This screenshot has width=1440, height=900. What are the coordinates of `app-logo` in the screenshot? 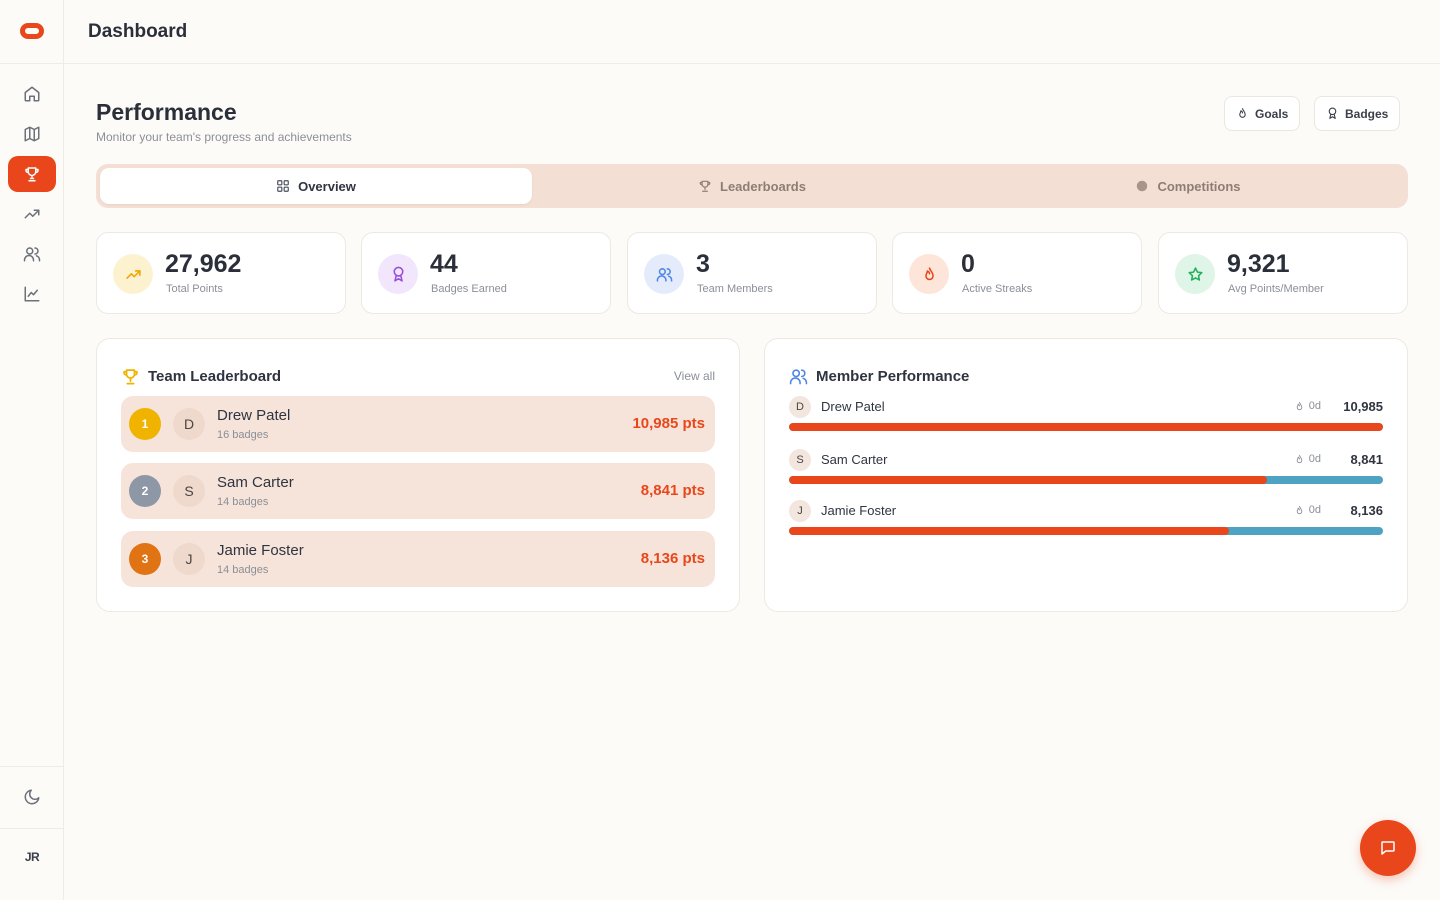 It's located at (32, 31).